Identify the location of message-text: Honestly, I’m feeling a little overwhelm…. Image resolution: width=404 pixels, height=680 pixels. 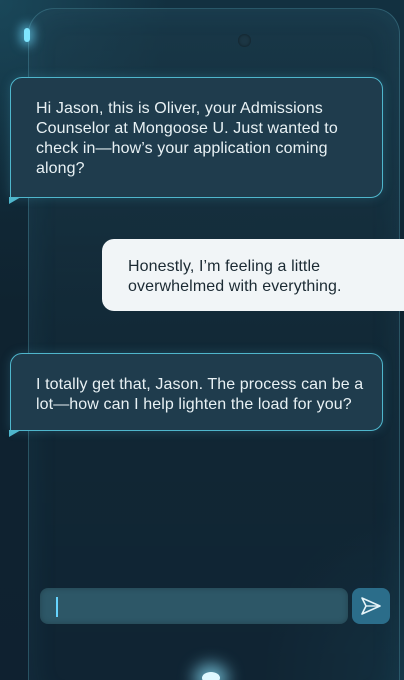
(235, 276).